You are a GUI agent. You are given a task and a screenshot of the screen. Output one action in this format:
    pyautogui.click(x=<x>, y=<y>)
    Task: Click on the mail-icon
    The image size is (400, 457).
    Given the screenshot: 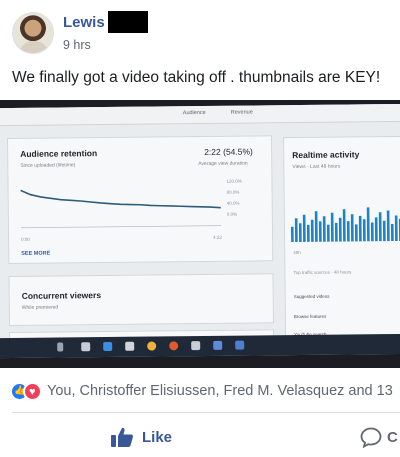 What is the action you would take?
    pyautogui.click(x=196, y=346)
    